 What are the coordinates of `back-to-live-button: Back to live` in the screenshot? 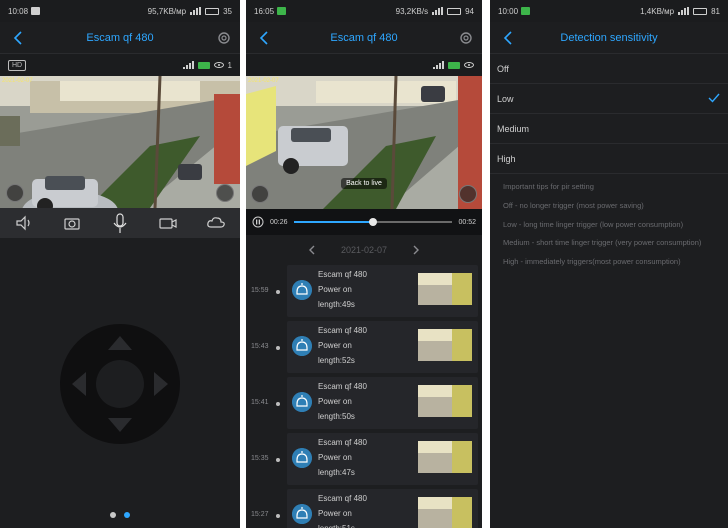 It's located at (364, 183).